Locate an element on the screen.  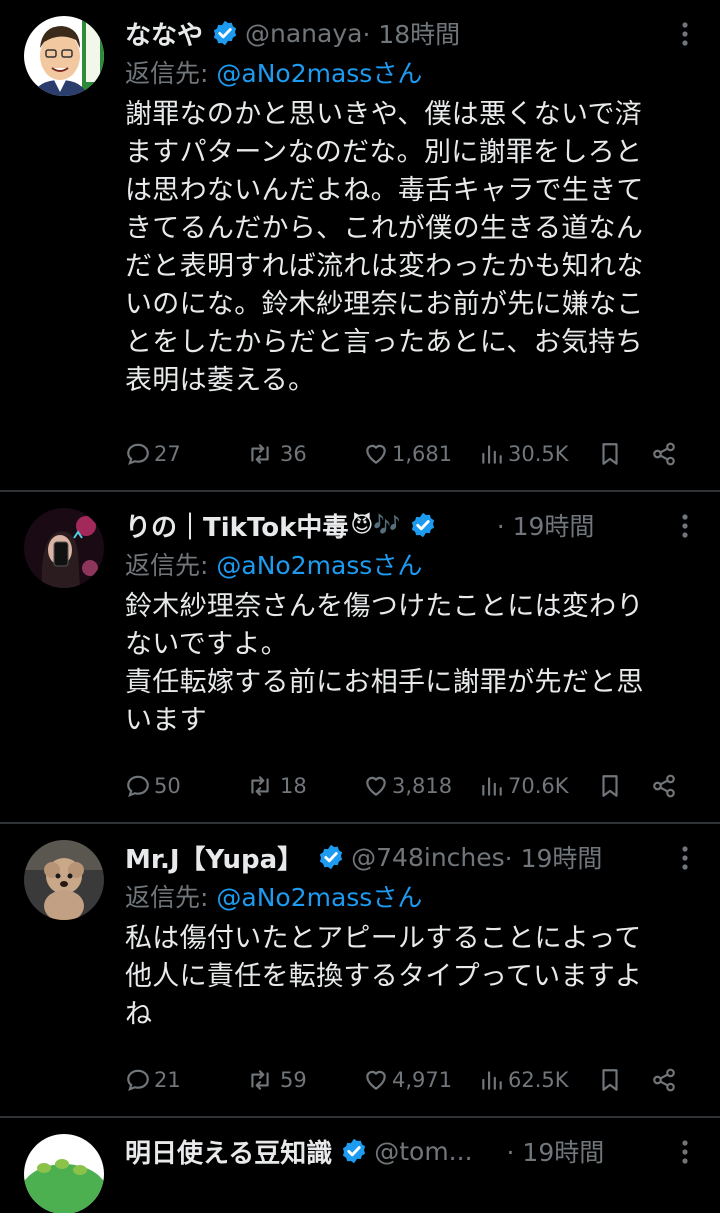
tweet-line: います is located at coordinates (166, 720).